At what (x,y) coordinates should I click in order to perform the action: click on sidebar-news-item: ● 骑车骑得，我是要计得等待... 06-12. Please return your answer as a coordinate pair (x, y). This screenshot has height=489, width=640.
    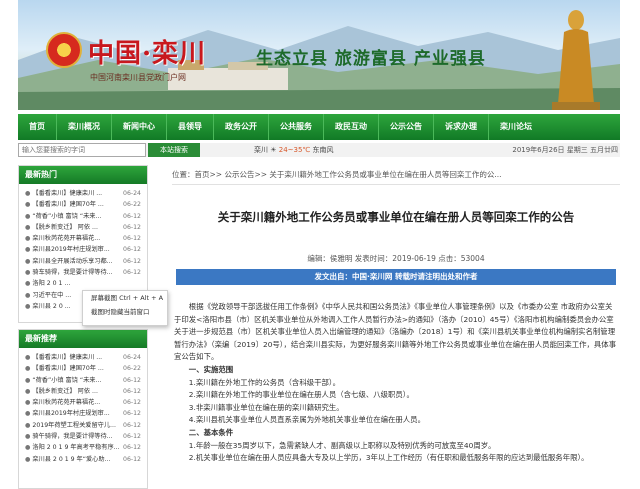
    Looking at the image, I should click on (83, 272).